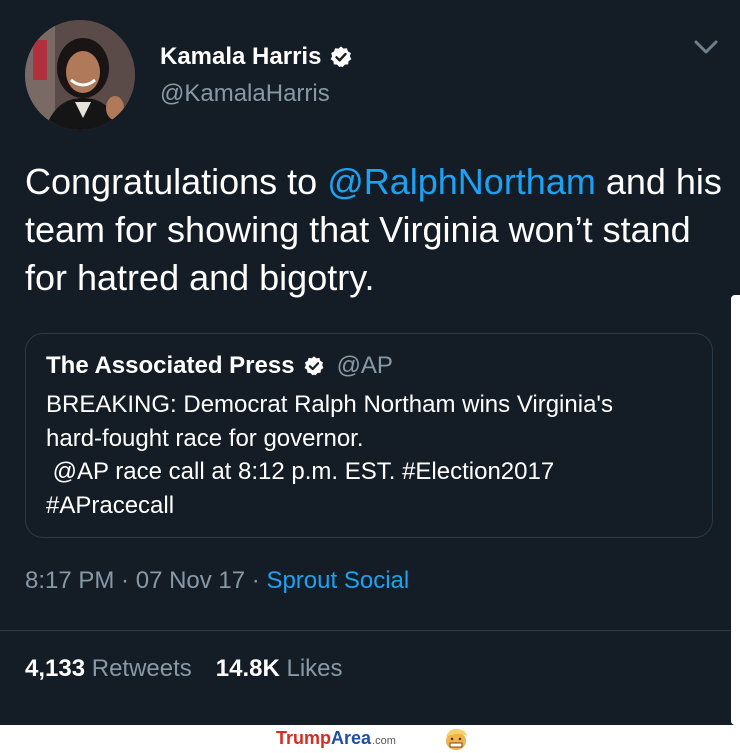  I want to click on avatar, so click(80, 75).